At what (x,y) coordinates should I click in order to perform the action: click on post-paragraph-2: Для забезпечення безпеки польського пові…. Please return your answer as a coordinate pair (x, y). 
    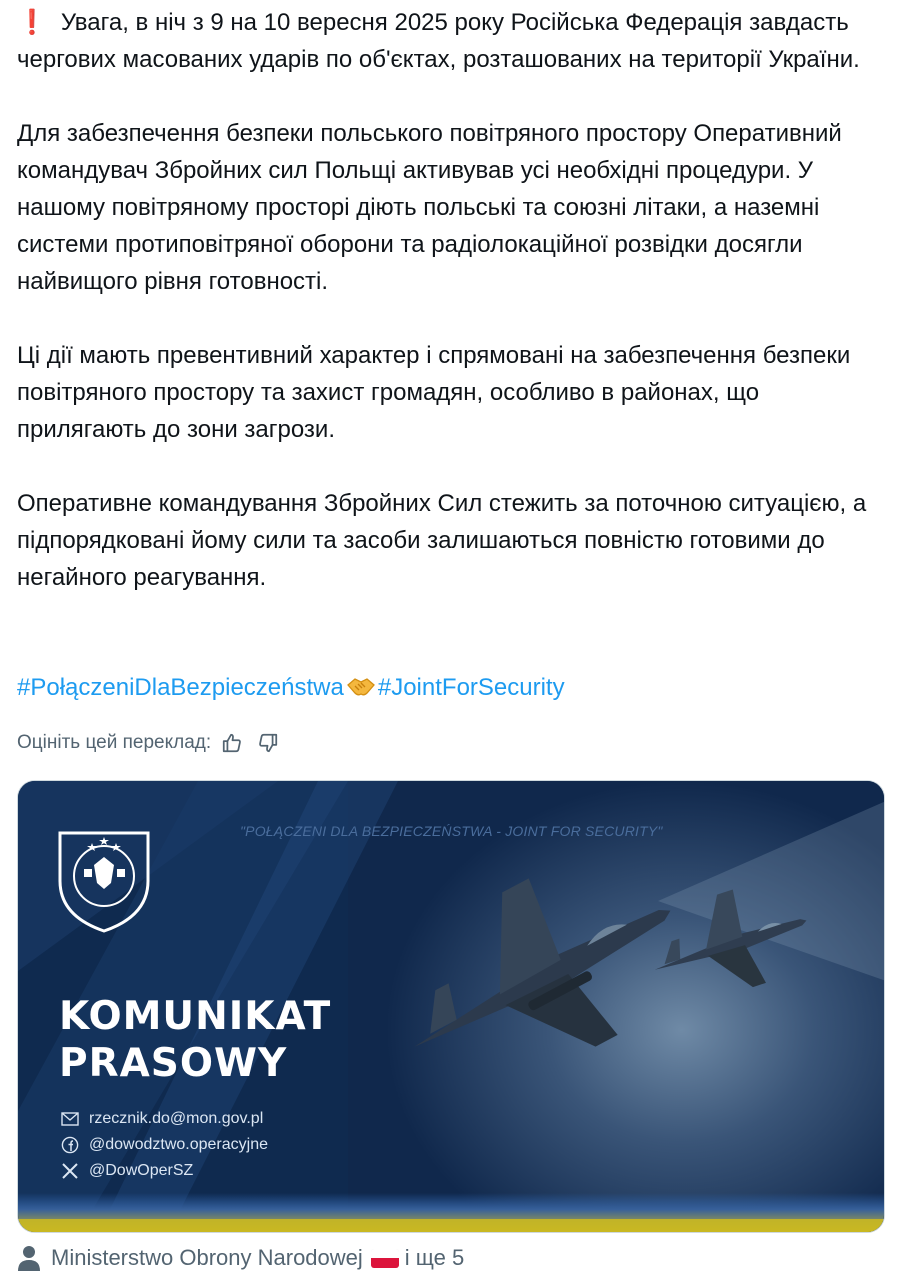
    Looking at the image, I should click on (429, 207).